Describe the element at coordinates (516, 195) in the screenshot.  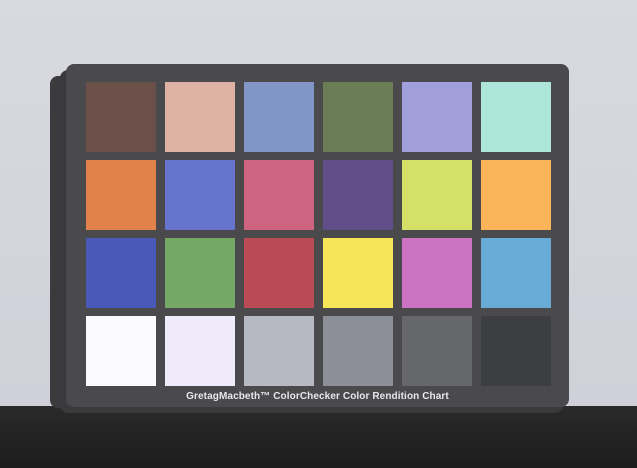
I see `color-patch-r2-c6` at that location.